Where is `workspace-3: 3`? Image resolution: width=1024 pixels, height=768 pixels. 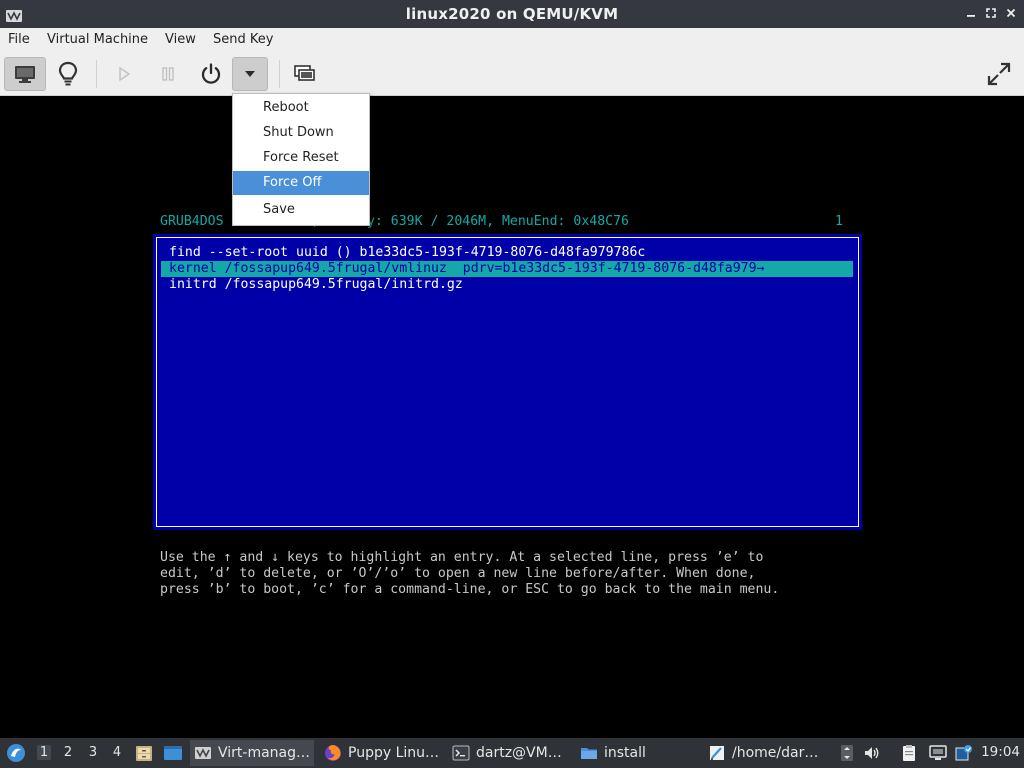
workspace-3: 3 is located at coordinates (93, 752).